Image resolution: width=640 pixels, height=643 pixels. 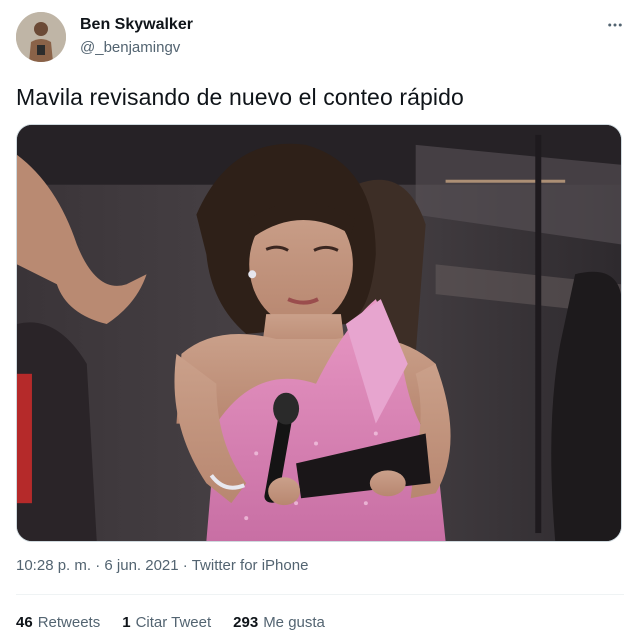 I want to click on tweet-stats: 46 Retweets 1 Citar Tweet 293 Me gusta, so click(x=170, y=622).